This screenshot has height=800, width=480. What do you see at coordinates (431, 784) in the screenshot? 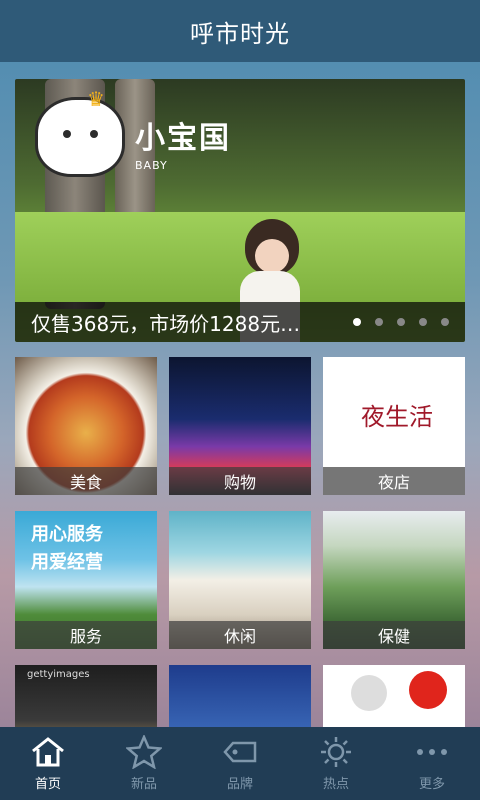
I see `tab-label: 更多` at bounding box center [431, 784].